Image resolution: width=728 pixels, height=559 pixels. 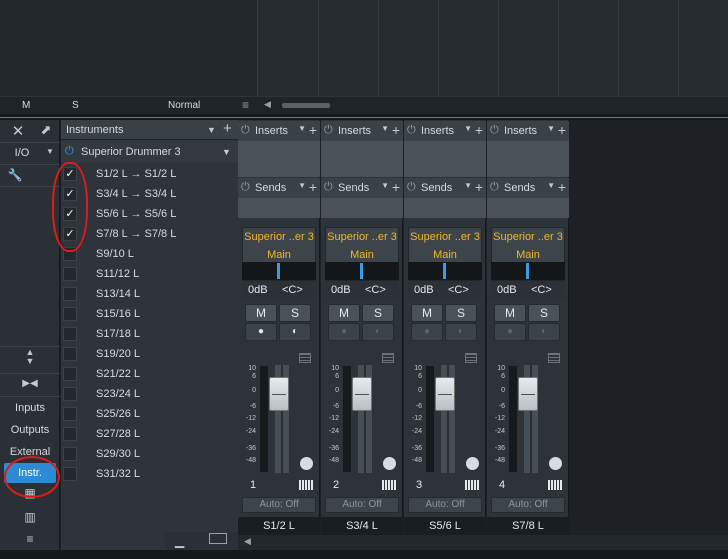 I want to click on channel-name: S7/8 L, so click(x=528, y=526).